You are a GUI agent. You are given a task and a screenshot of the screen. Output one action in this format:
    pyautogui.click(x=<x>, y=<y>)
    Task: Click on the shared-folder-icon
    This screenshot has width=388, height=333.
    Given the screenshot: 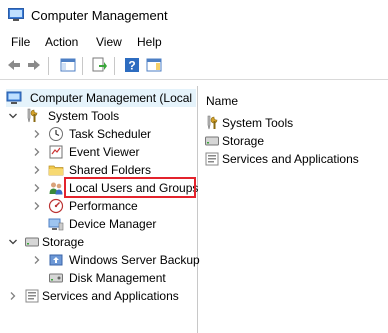 What is the action you would take?
    pyautogui.click(x=56, y=170)
    